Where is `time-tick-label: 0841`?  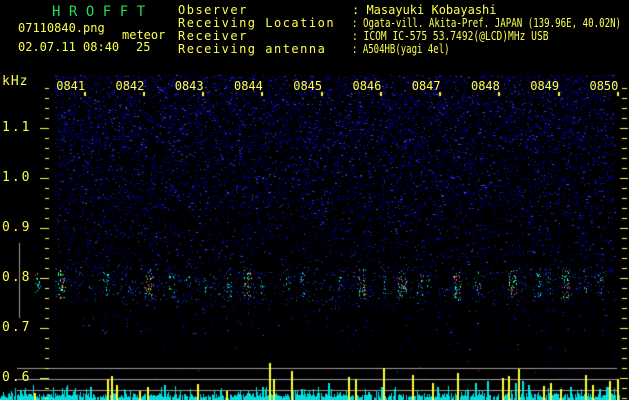 time-tick-label: 0841 is located at coordinates (71, 86).